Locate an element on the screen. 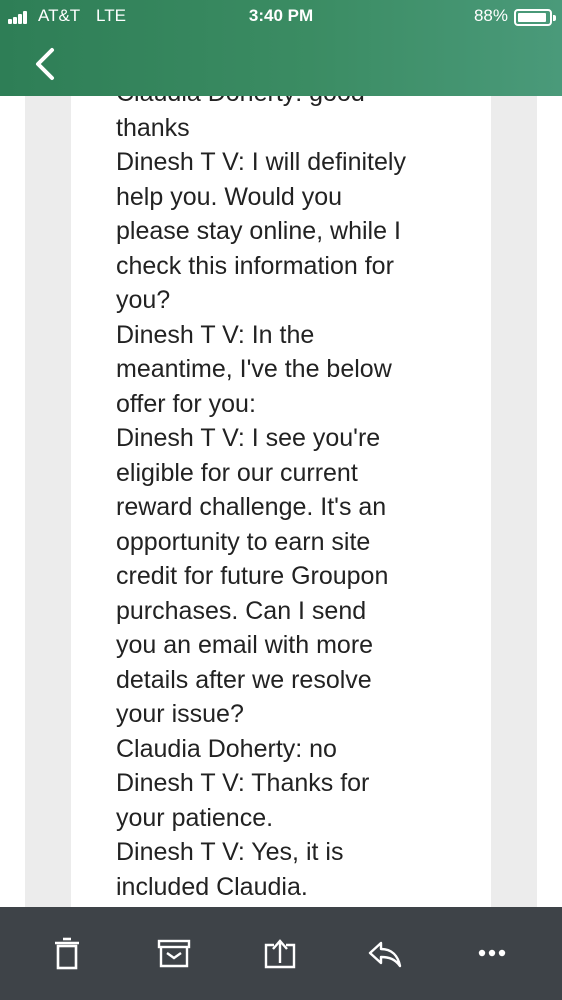 This screenshot has width=562, height=1000. trash-icon is located at coordinates (67, 953).